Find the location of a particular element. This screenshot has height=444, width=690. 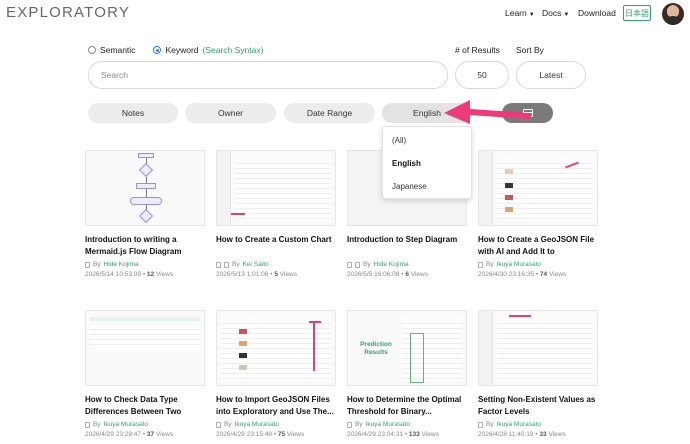

nav-learn: Learn ▼ is located at coordinates (520, 13).